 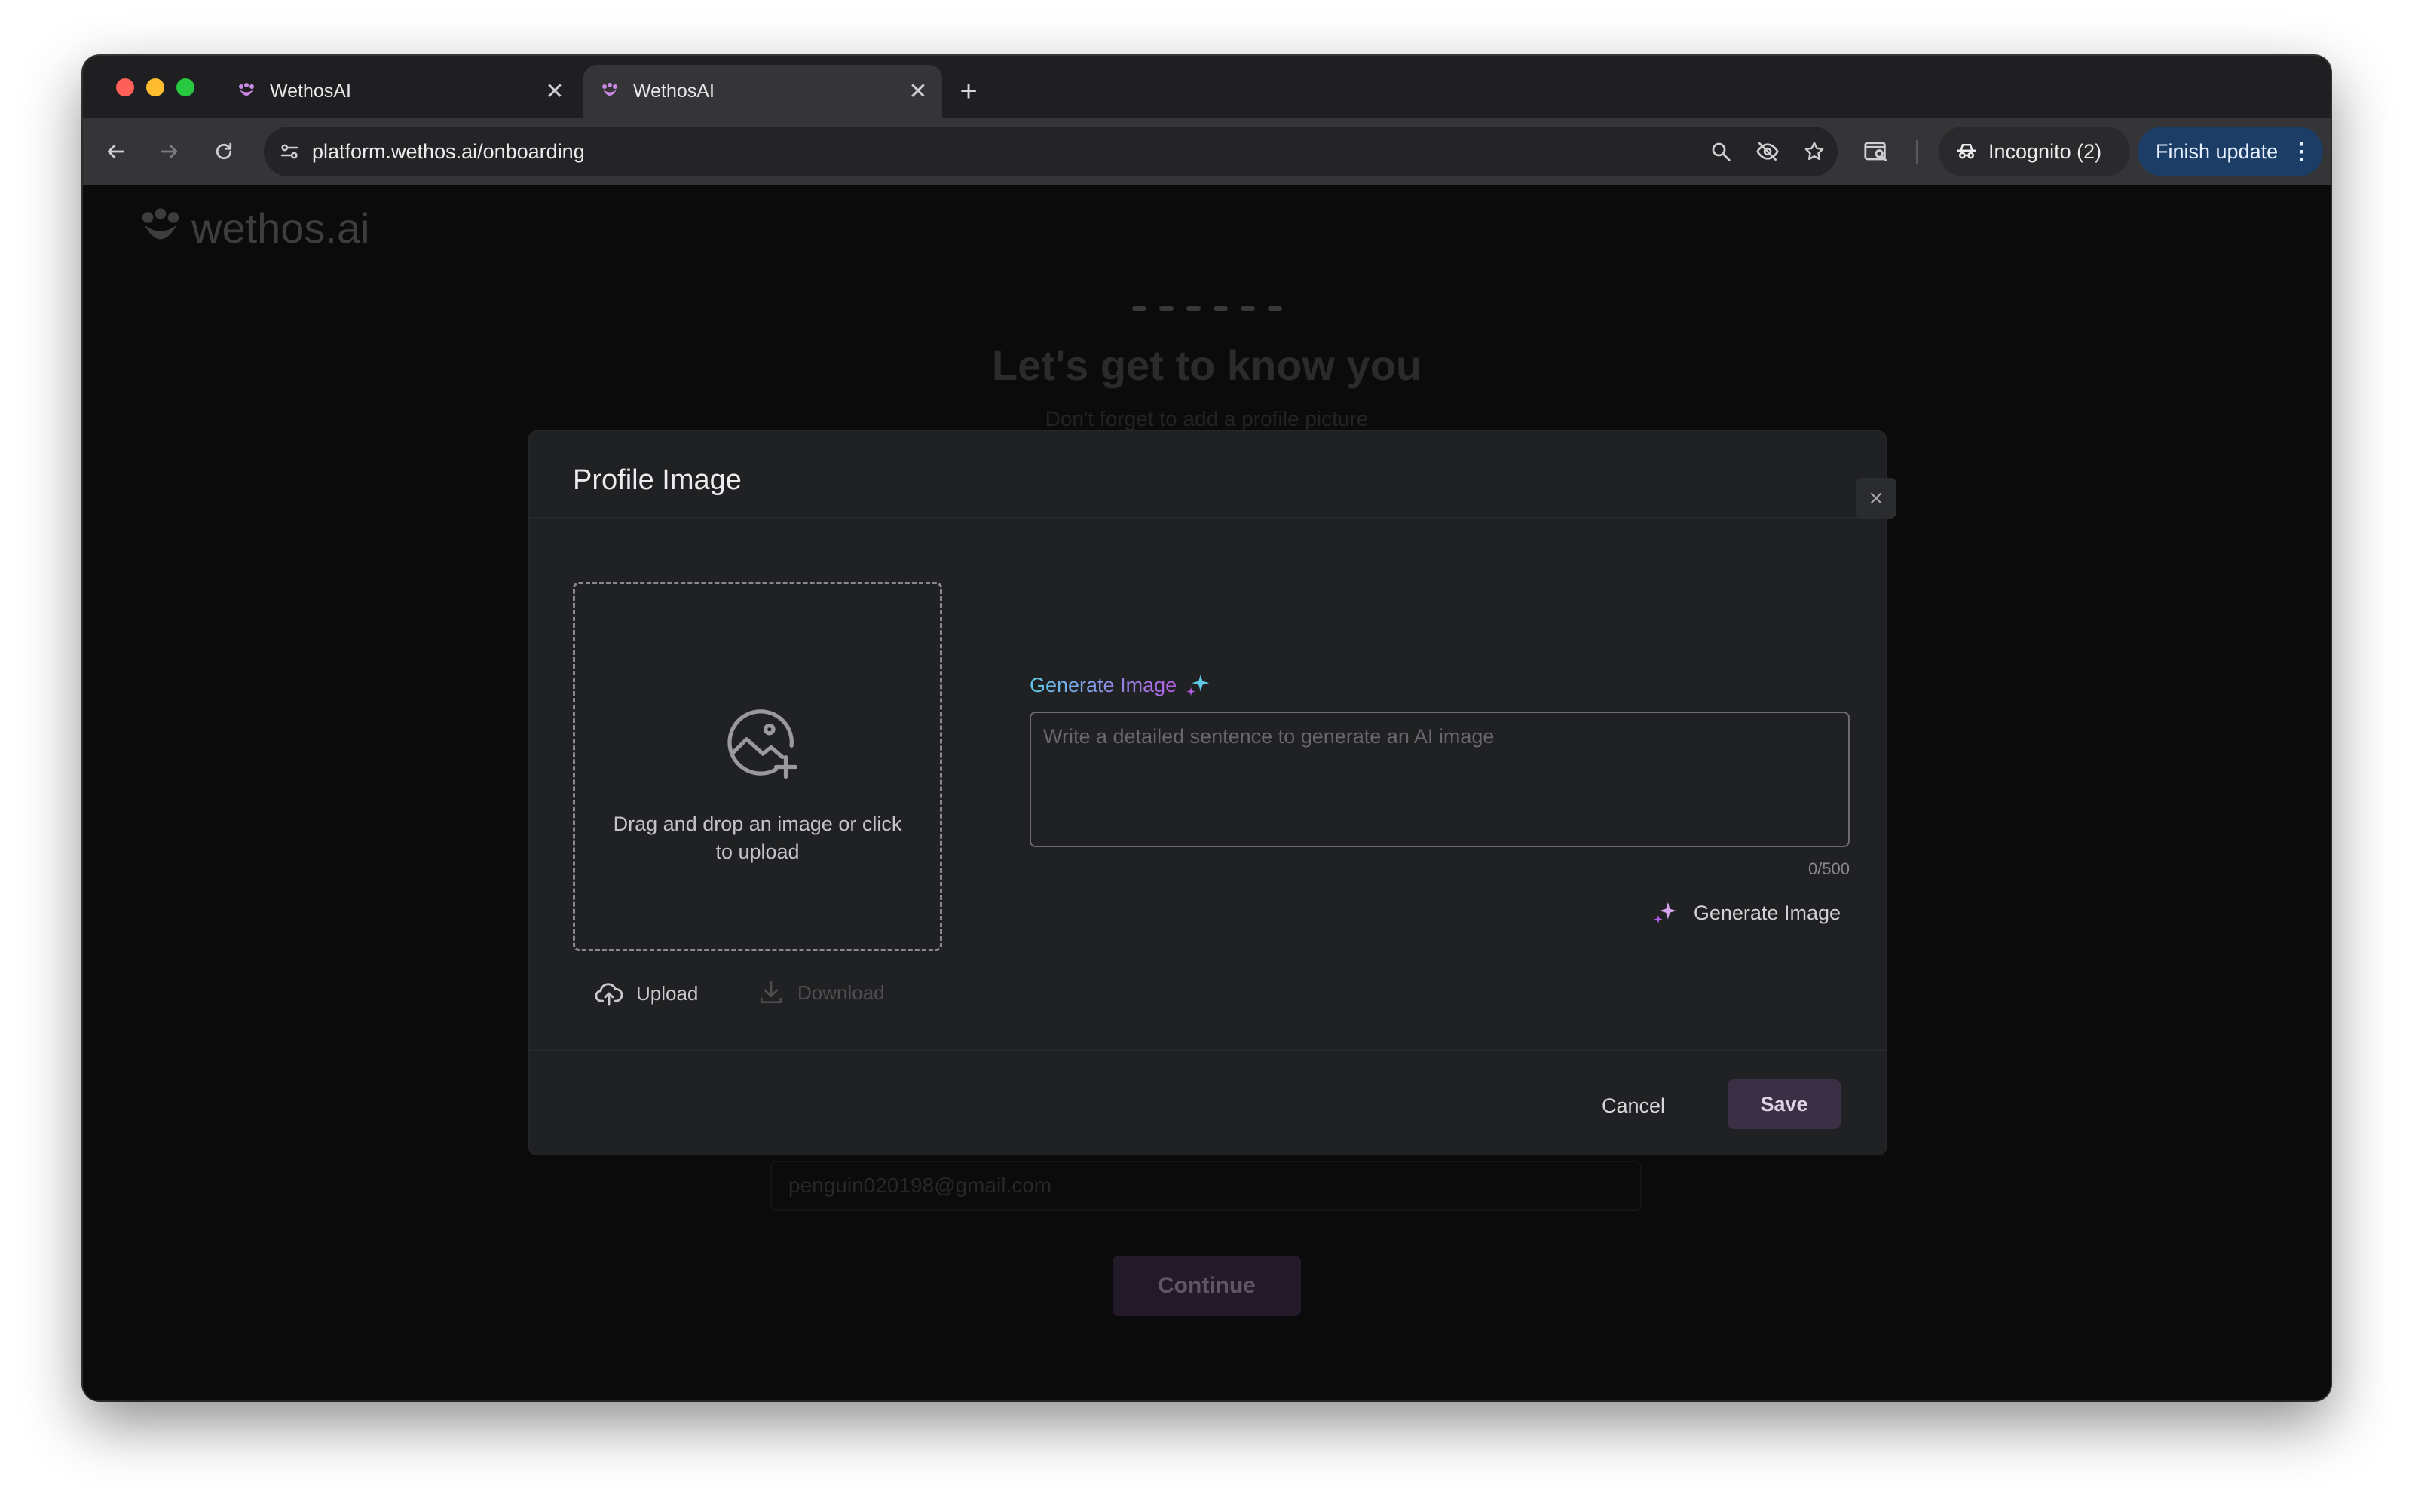 I want to click on page-subtitle: Don't forget to add a profile picture, so click(x=1207, y=419).